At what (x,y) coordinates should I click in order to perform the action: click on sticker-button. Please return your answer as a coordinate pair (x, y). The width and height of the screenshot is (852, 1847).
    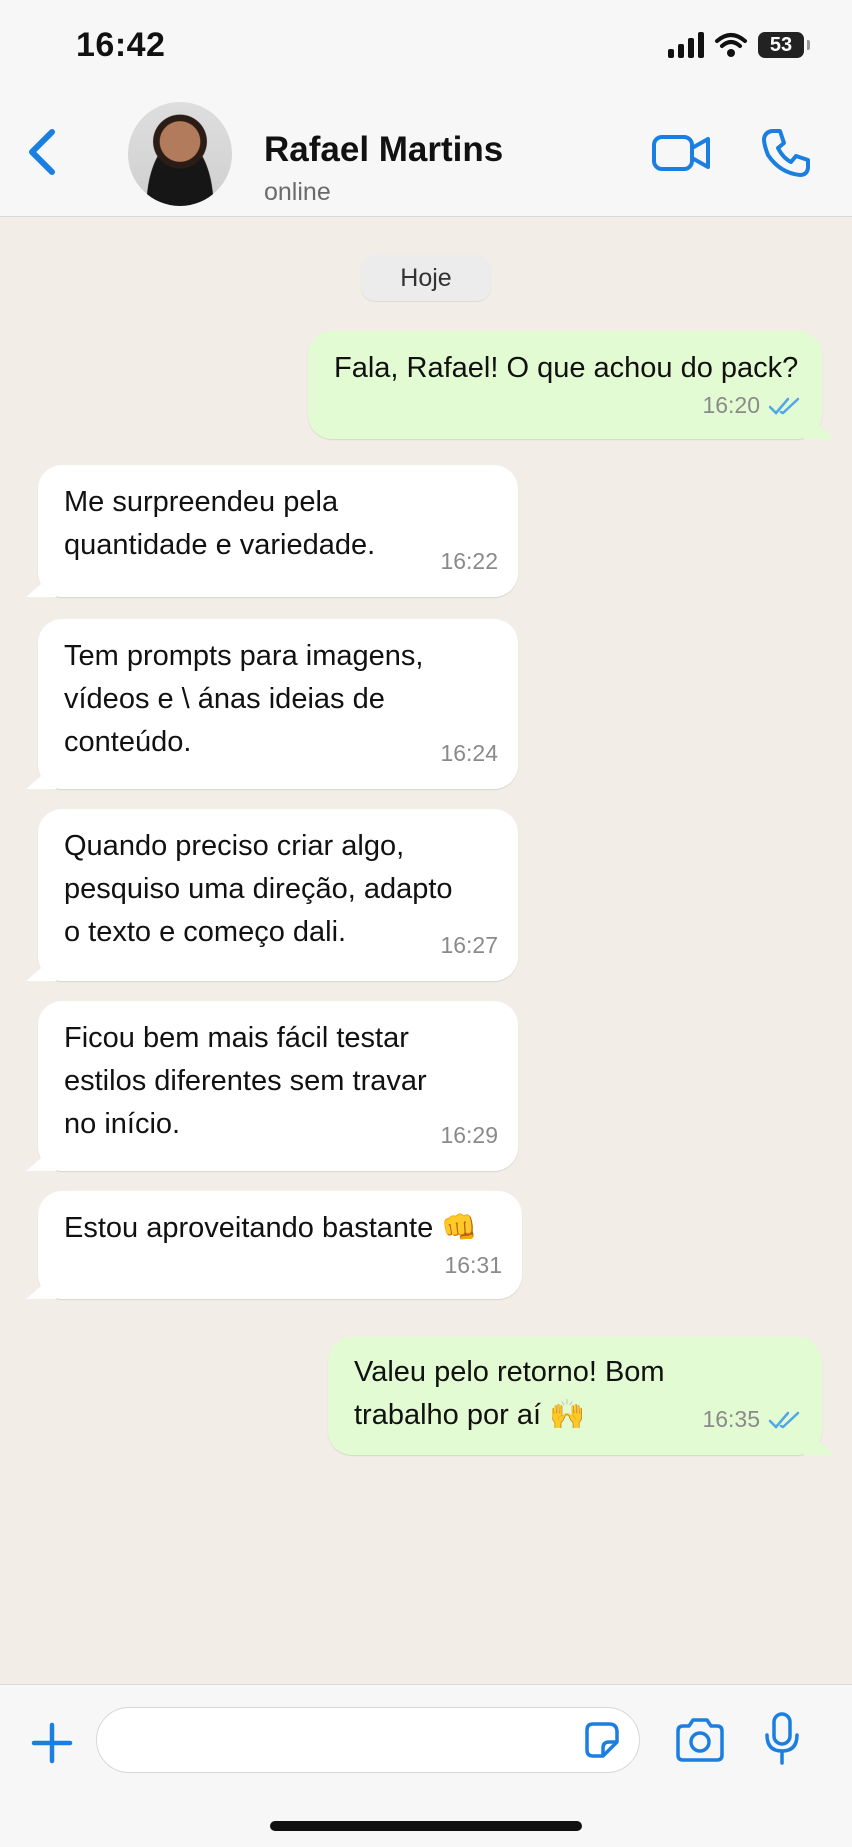
    Looking at the image, I should click on (601, 1740).